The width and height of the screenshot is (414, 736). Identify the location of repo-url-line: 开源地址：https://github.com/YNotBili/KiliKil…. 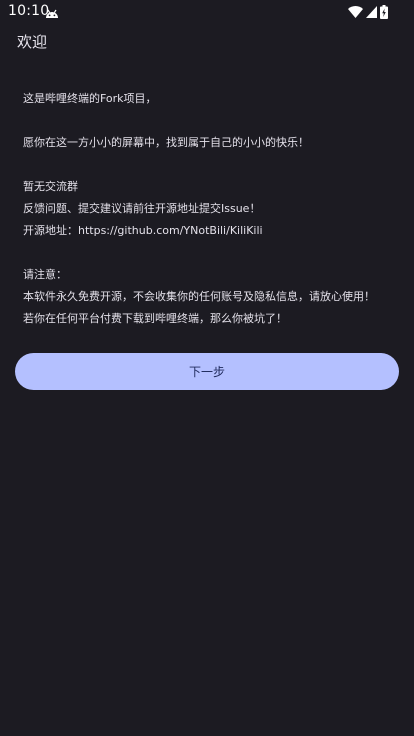
(143, 230).